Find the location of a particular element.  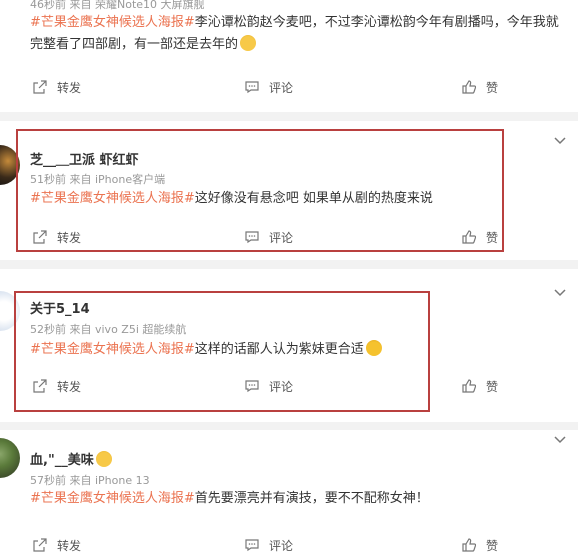

post-meta: 46秒前 来自 荣耀Note10 大屏旗舰 is located at coordinates (117, 5).